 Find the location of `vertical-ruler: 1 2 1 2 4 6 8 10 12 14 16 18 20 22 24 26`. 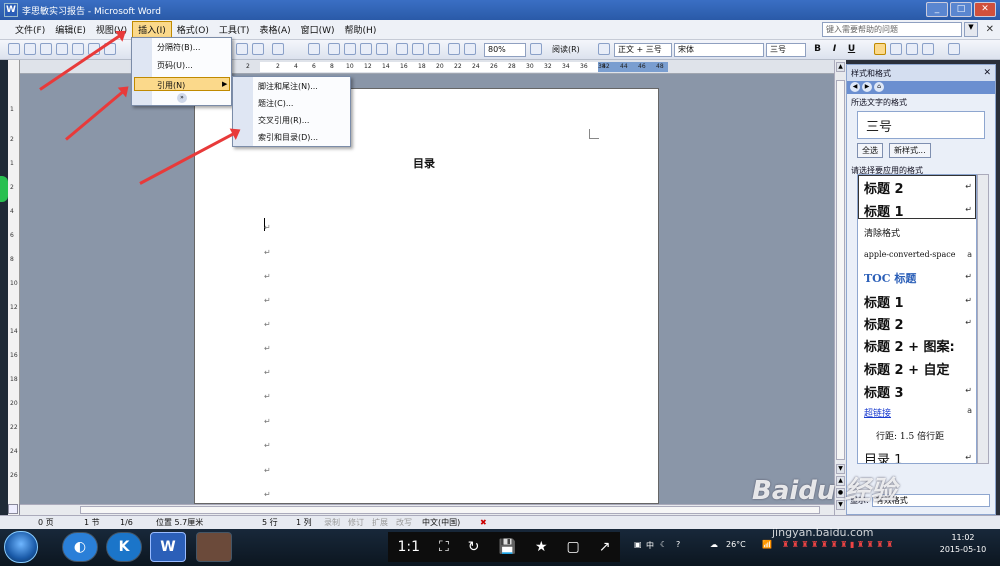

vertical-ruler: 1 2 1 2 4 6 8 10 12 14 16 18 20 22 24 26 is located at coordinates (14, 287).